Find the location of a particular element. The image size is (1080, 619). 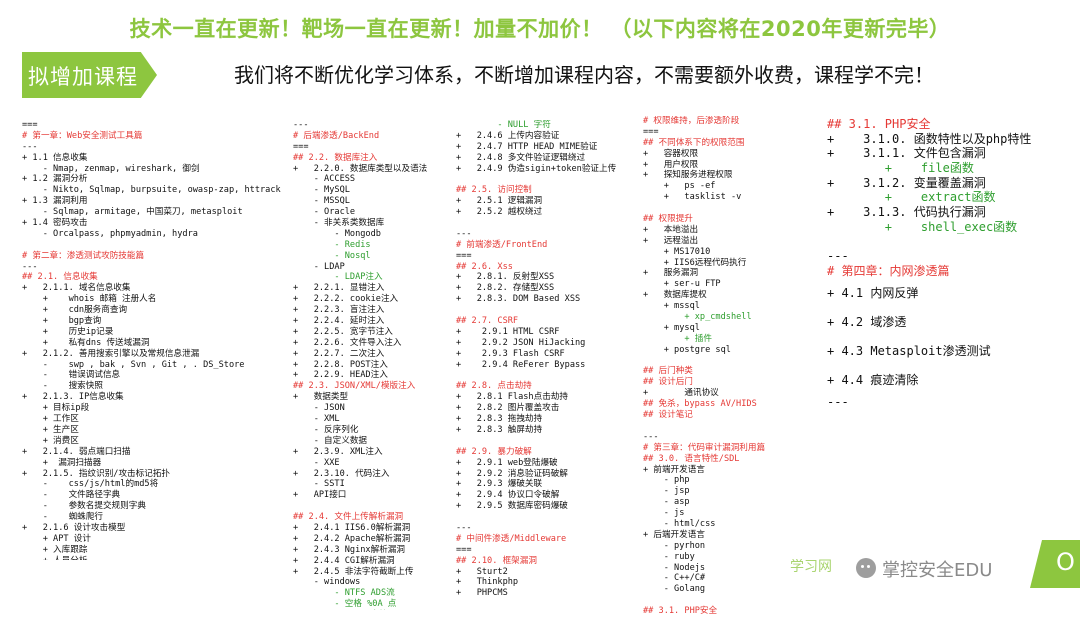

outline-line: ## 2.7. CSRF is located at coordinates (487, 321).